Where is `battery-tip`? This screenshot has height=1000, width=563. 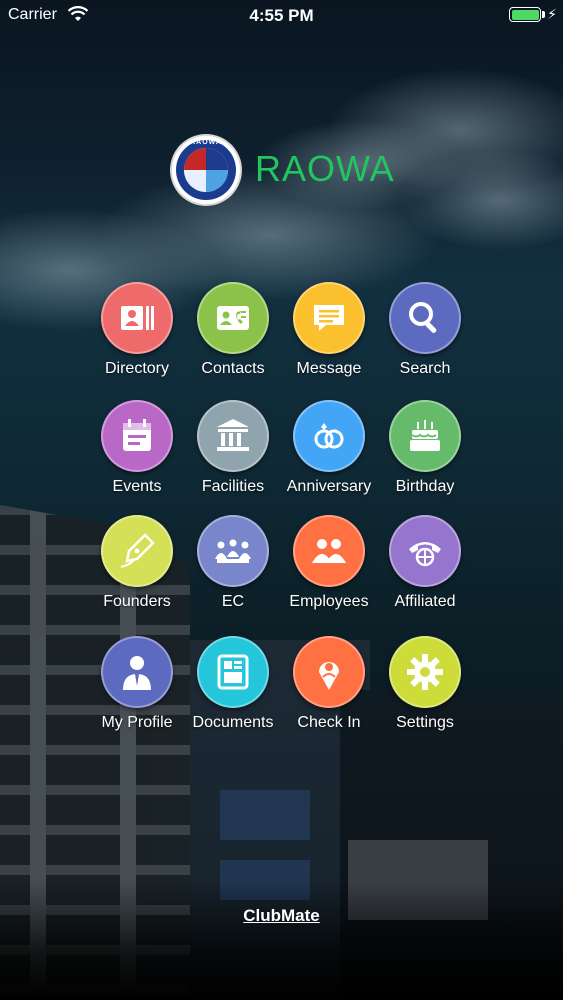 battery-tip is located at coordinates (543, 14).